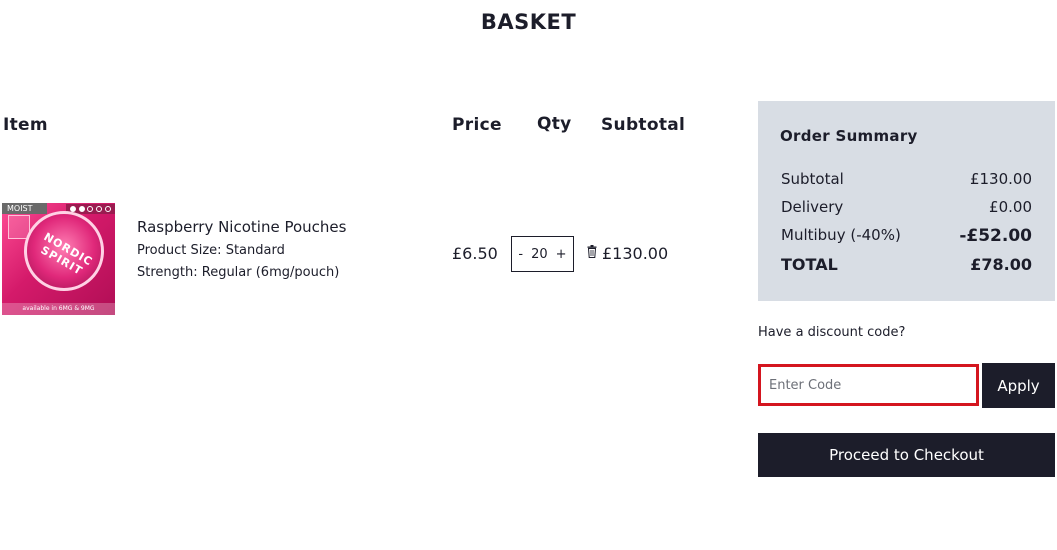 This screenshot has width=1057, height=550. What do you see at coordinates (592, 251) in the screenshot?
I see `trash-icon` at bounding box center [592, 251].